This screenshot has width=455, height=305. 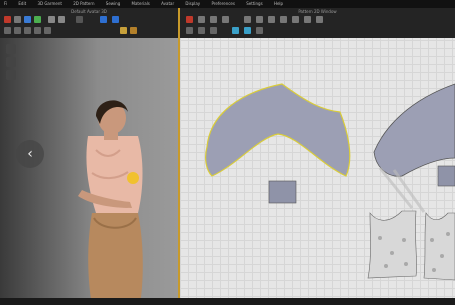 What do you see at coordinates (49, 3) in the screenshot?
I see `menu-3d-garment: 3D Garment` at bounding box center [49, 3].